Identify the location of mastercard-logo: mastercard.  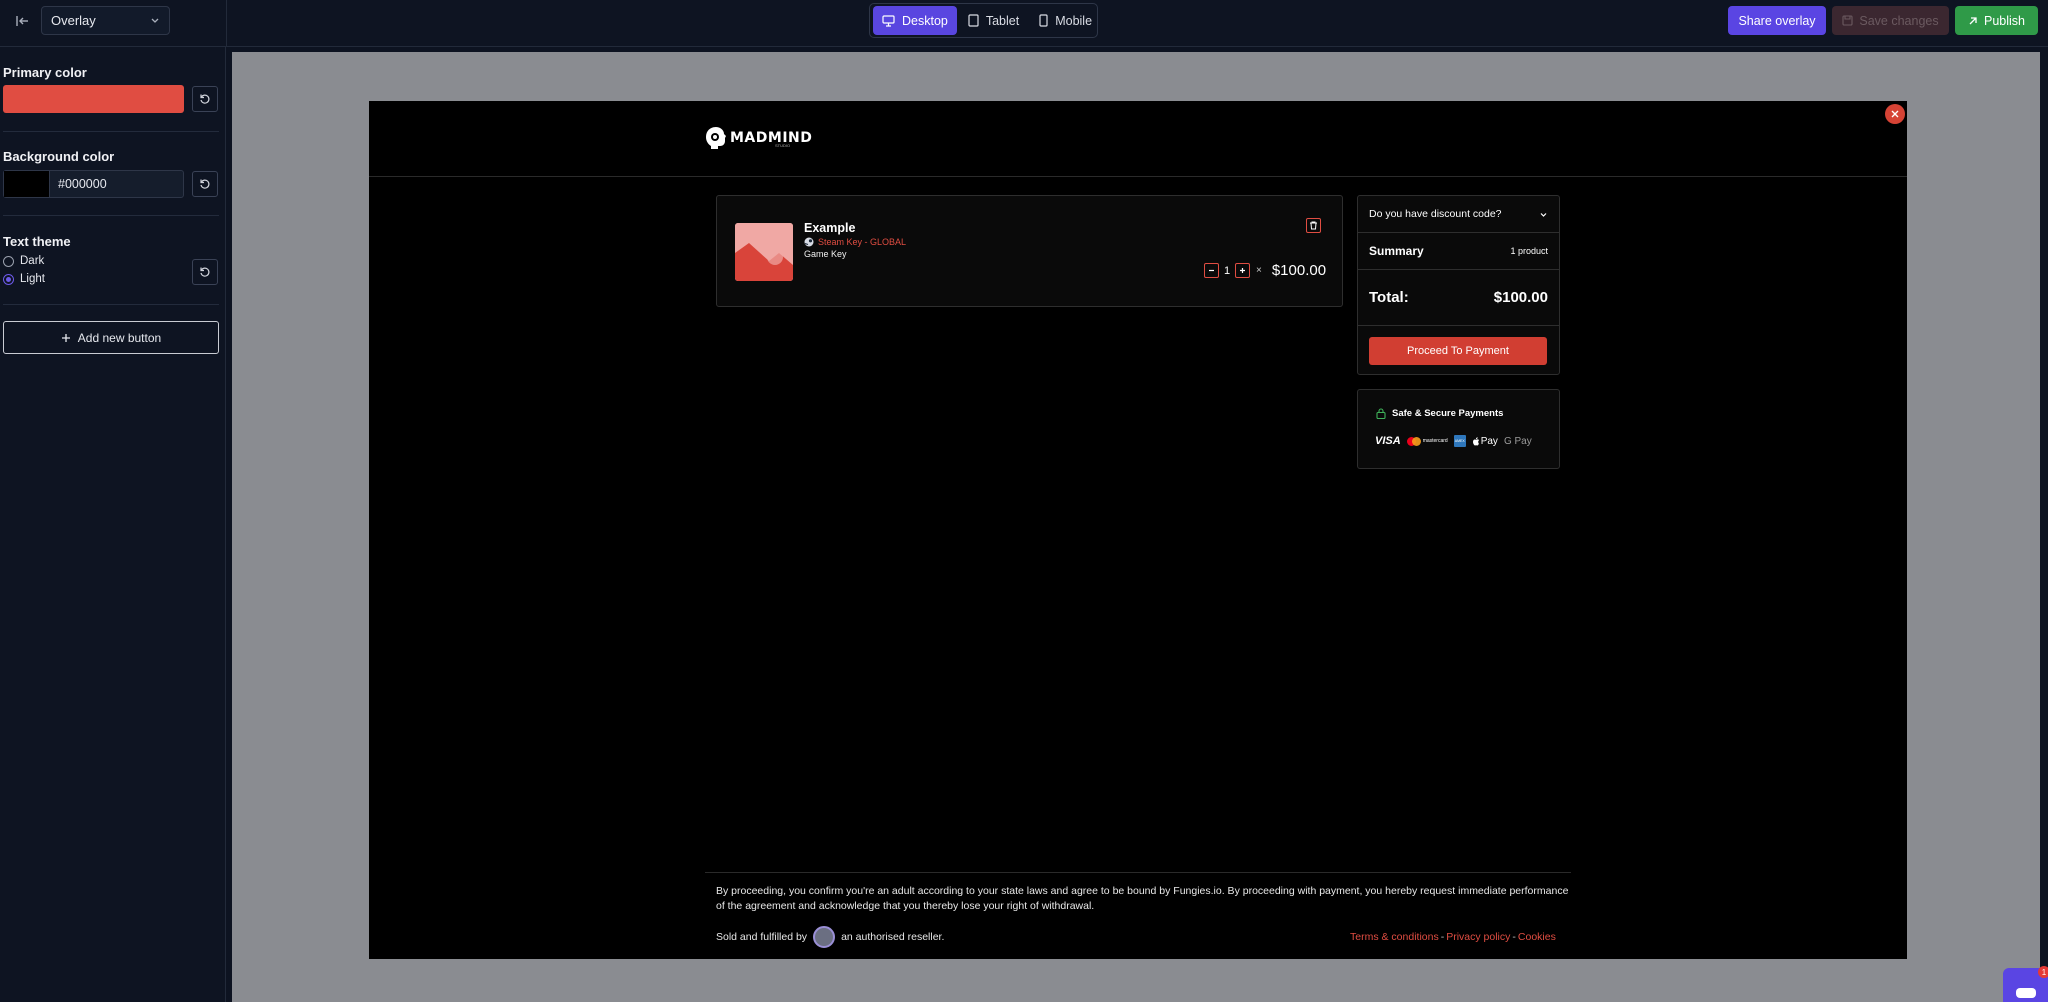
(1427, 441).